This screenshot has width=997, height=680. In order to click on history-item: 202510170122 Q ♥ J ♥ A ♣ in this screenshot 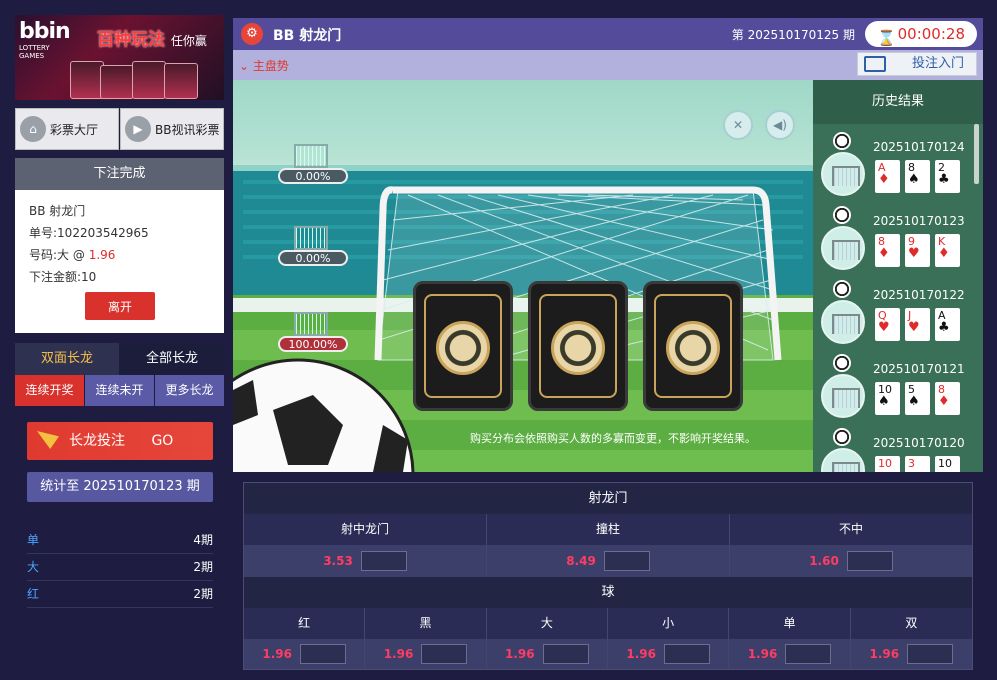, I will do `click(898, 315)`.